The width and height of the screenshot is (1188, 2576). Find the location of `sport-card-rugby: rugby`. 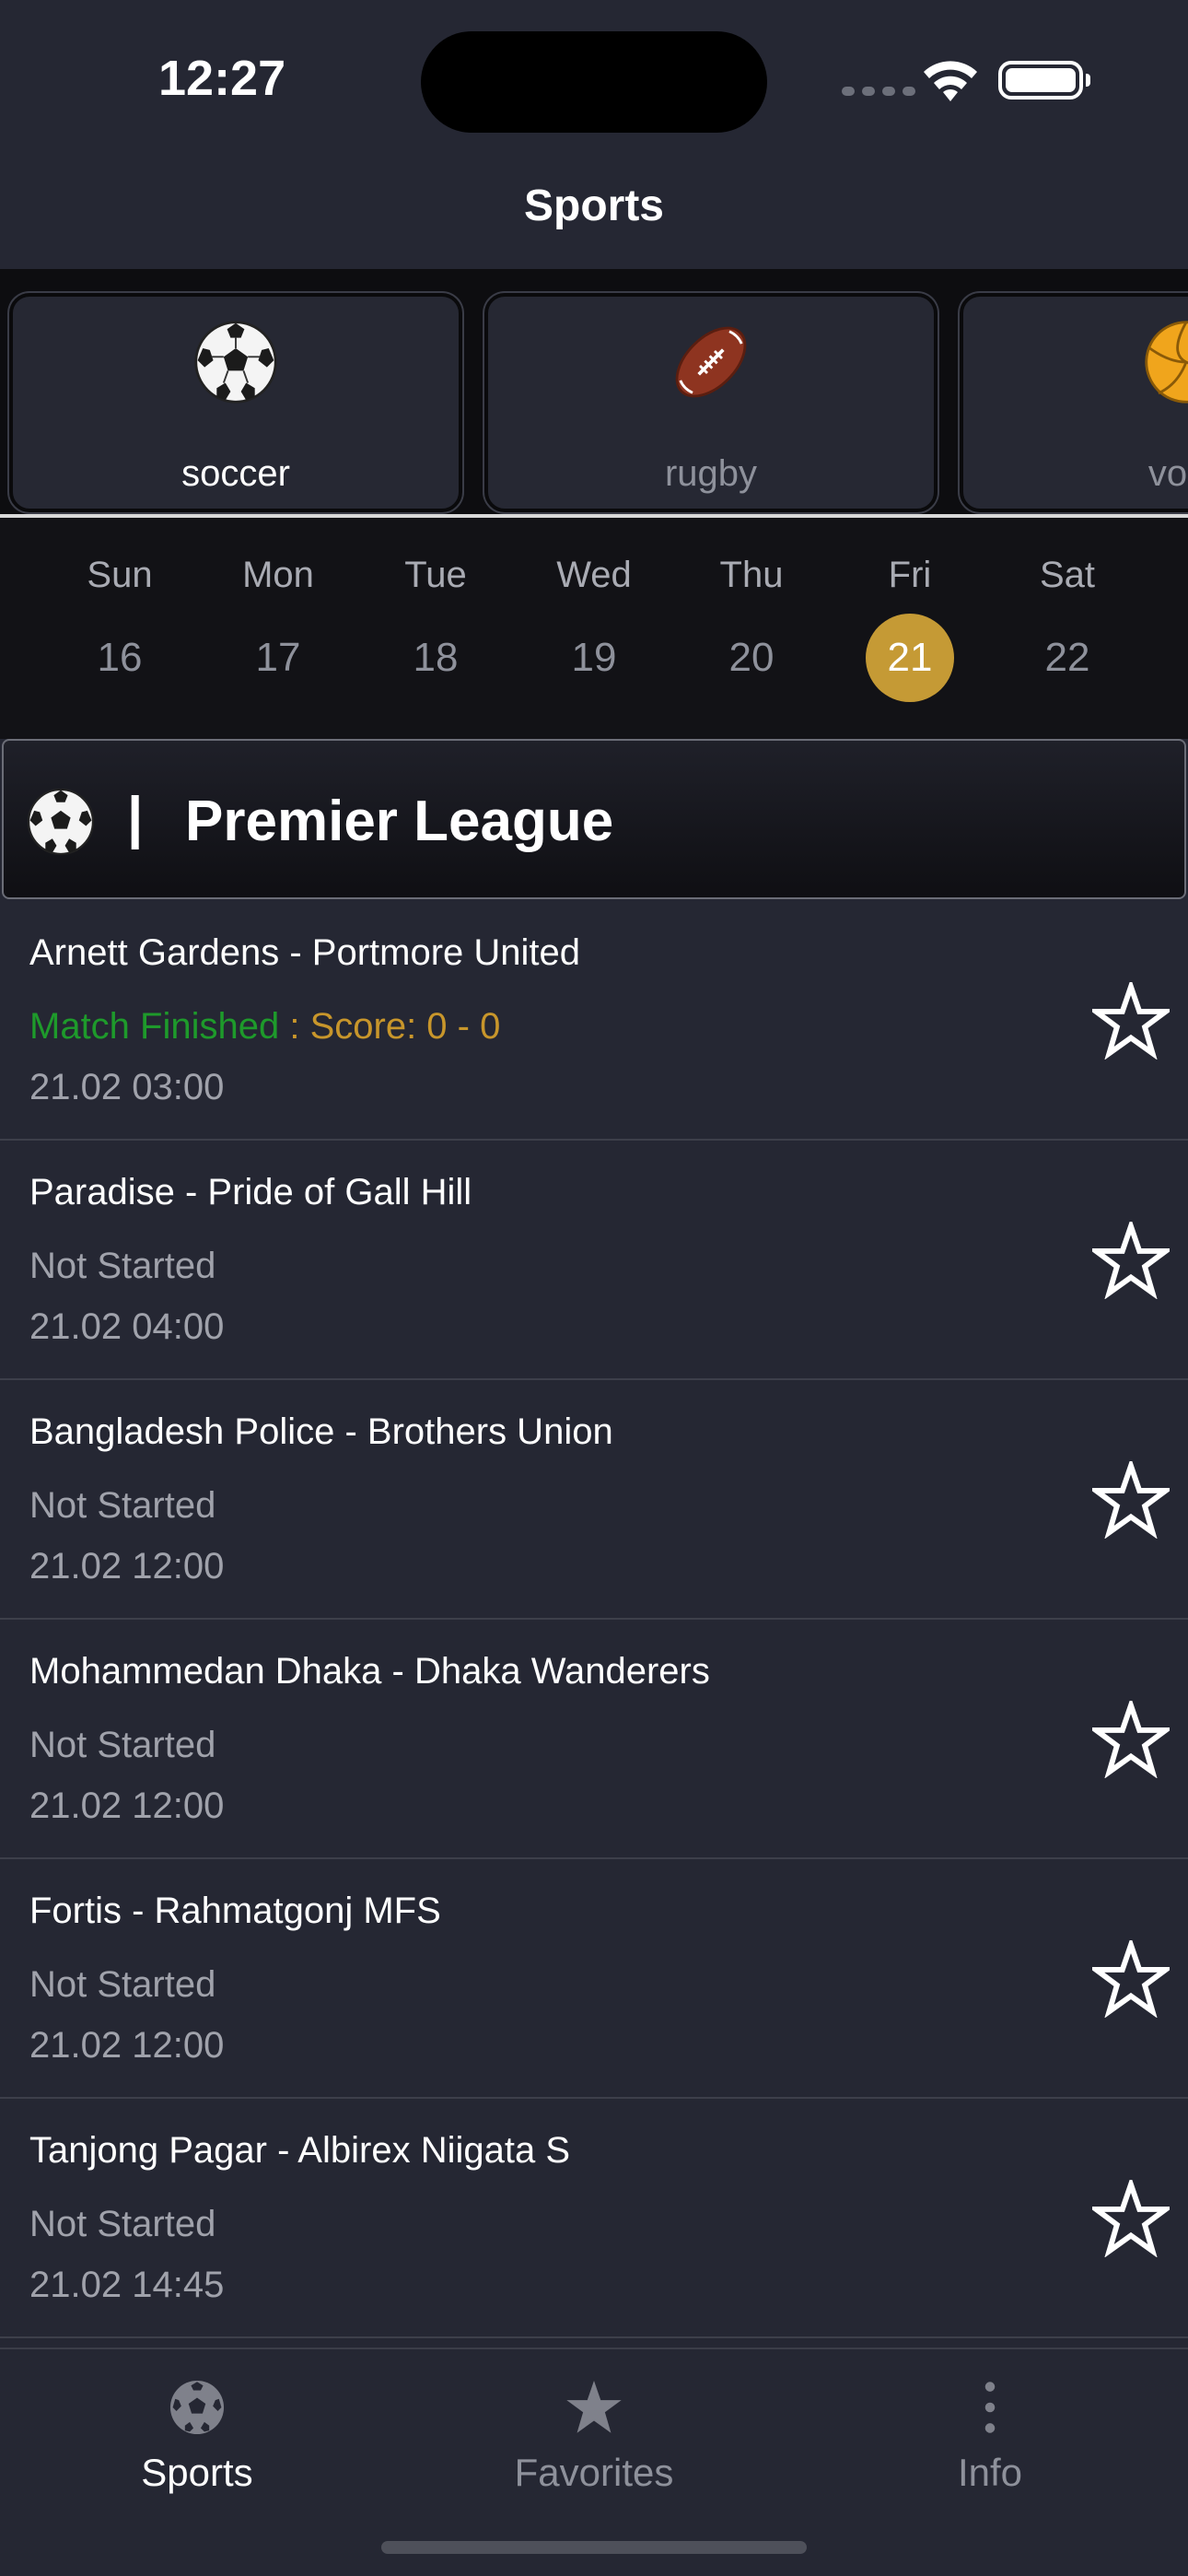

sport-card-rugby: rugby is located at coordinates (711, 402).